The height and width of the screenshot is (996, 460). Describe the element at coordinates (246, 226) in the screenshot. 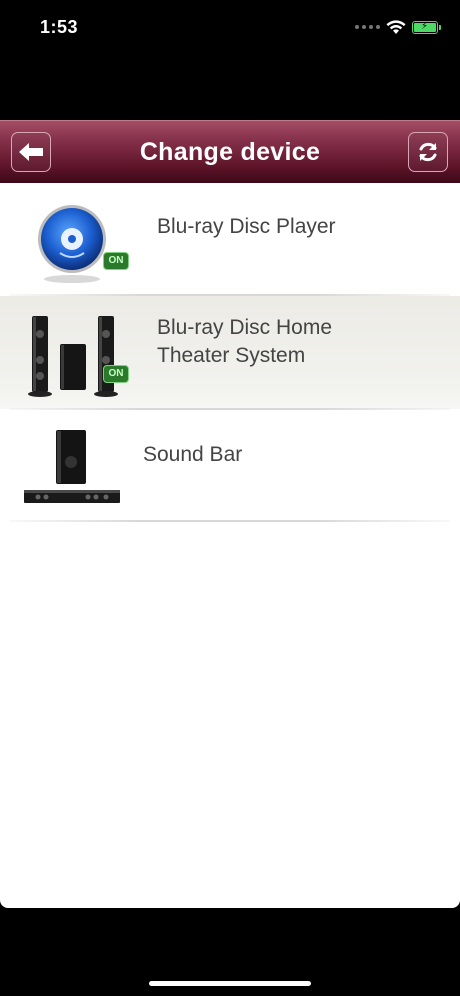

I see `device-label: Blu-ray Disc Player` at that location.